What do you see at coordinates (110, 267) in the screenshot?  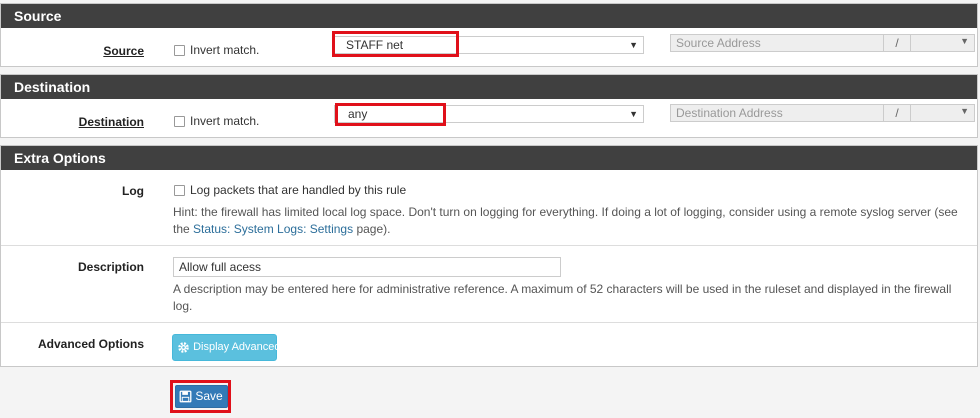 I see `description-label: Description` at bounding box center [110, 267].